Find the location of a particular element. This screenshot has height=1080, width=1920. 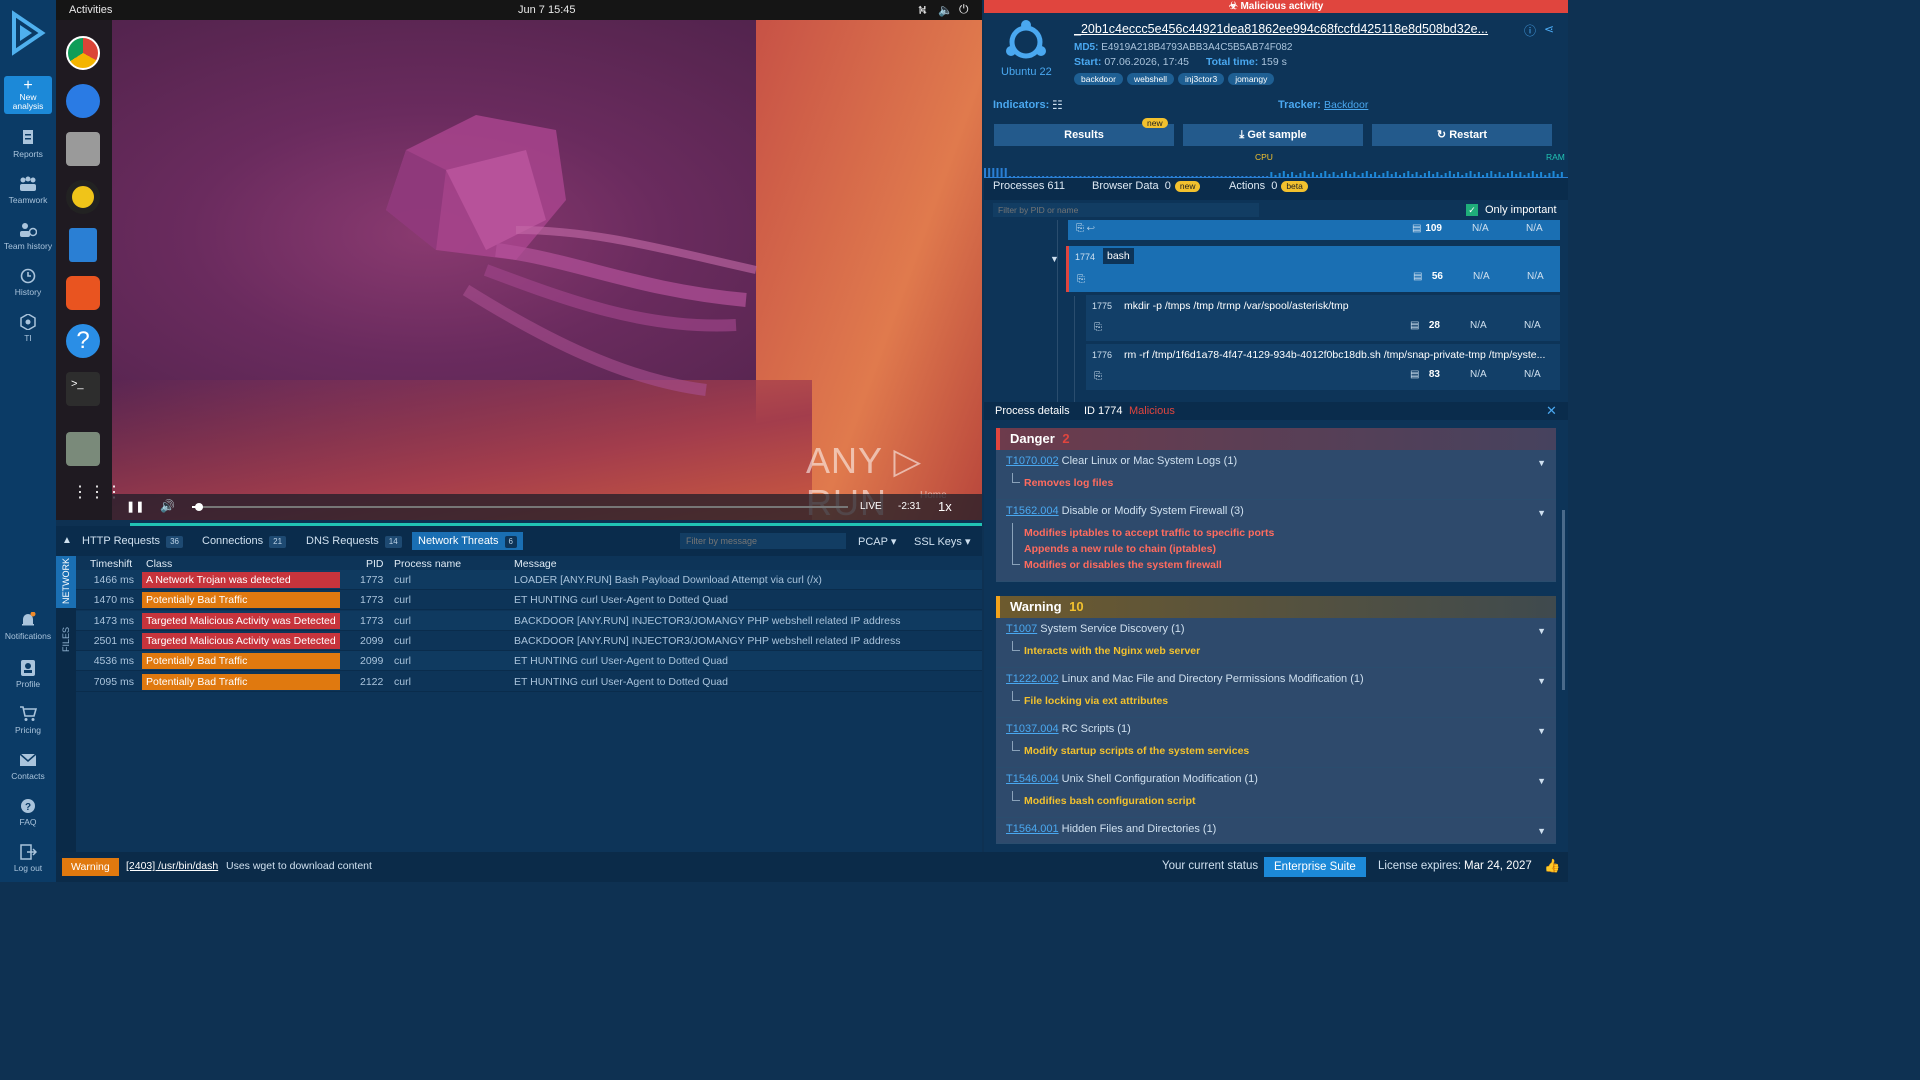

message-filter-input is located at coordinates (763, 541).